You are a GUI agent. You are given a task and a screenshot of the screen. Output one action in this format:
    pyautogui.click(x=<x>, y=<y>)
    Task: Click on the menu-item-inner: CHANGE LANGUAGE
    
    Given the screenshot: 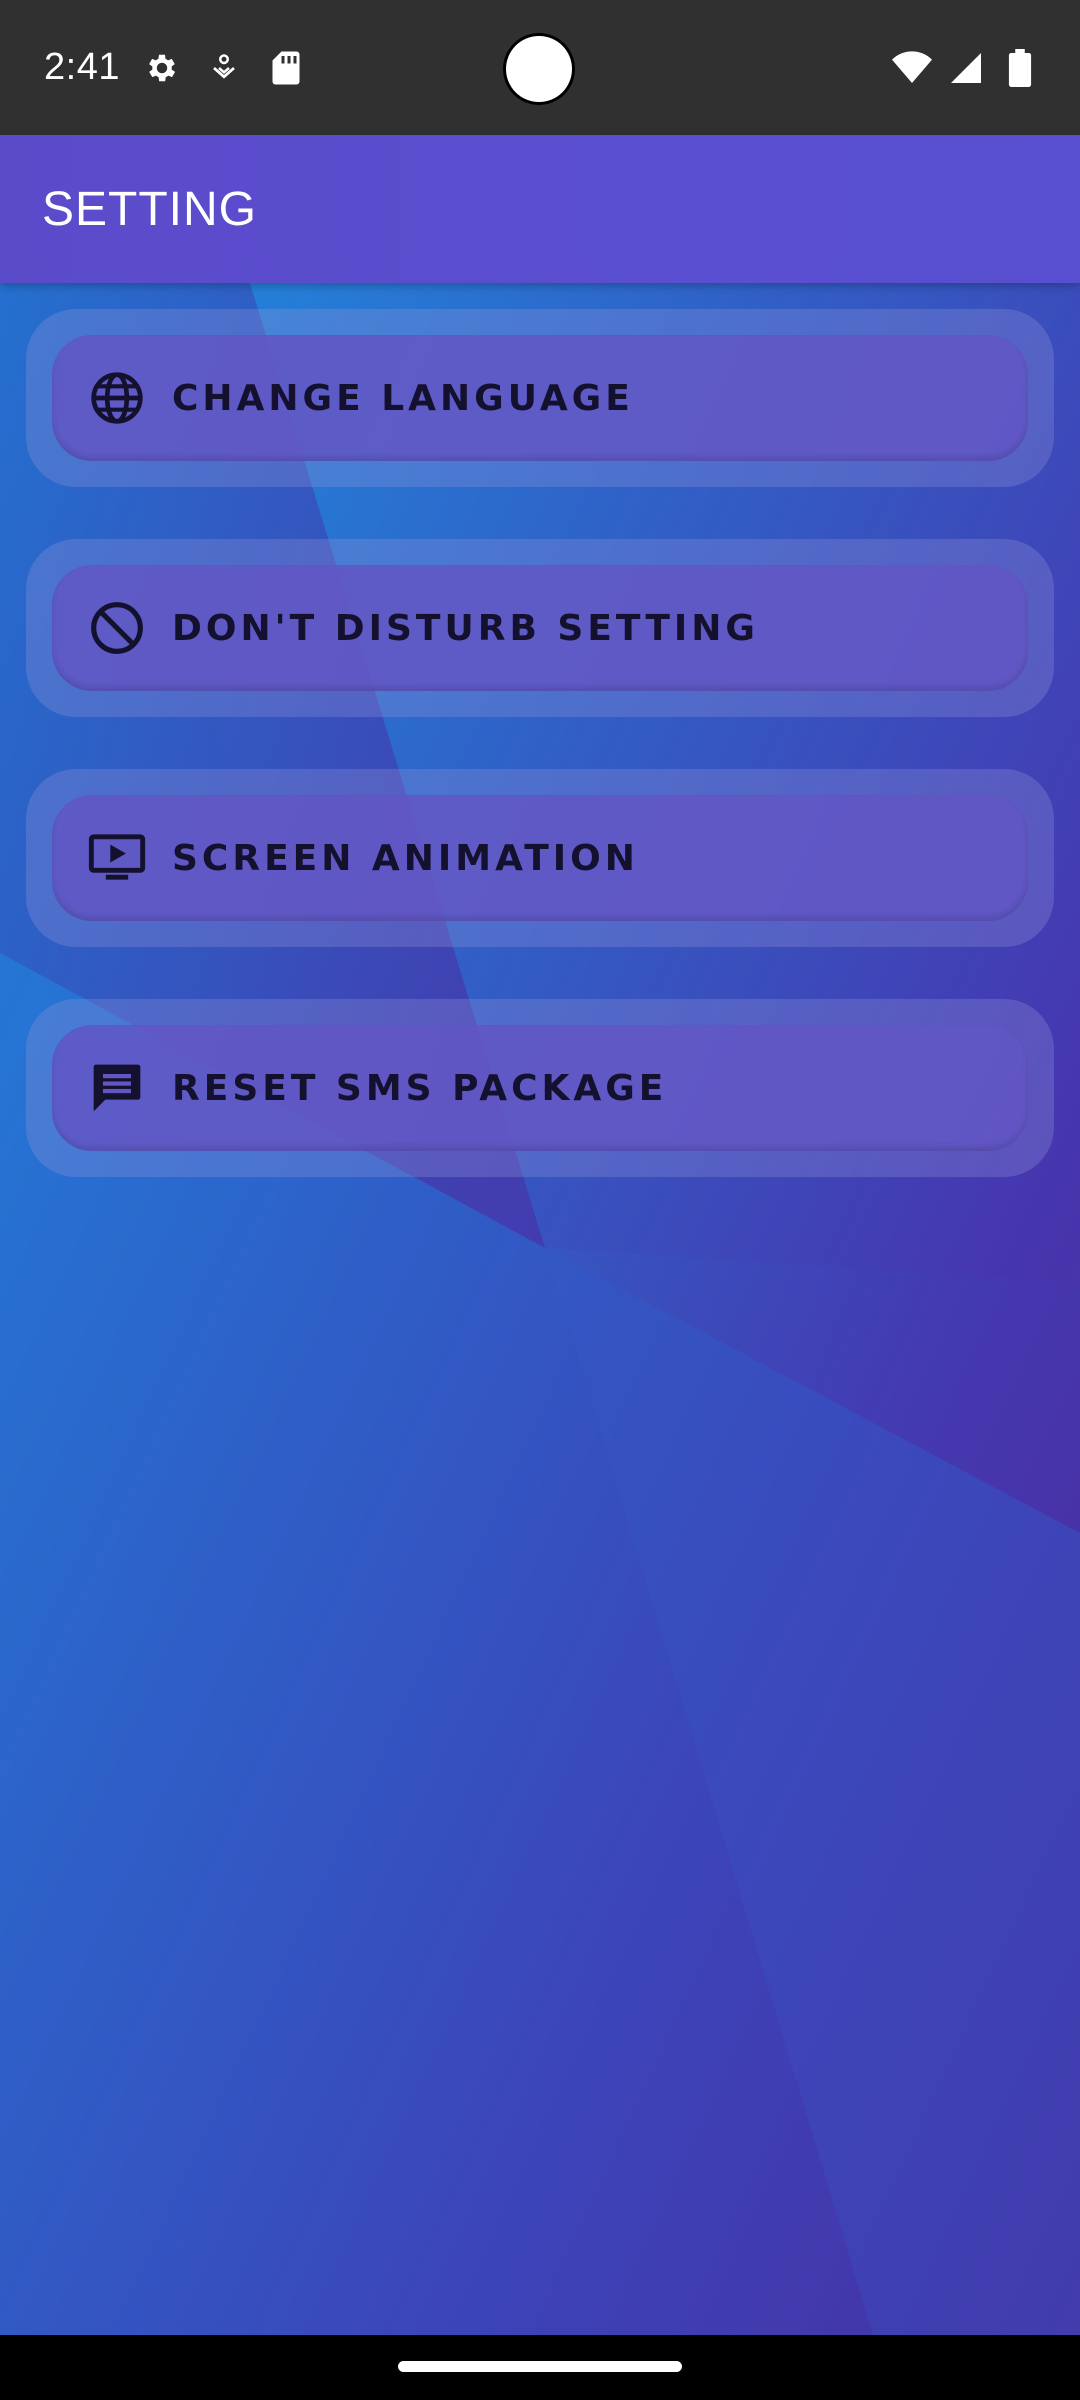 What is the action you would take?
    pyautogui.click(x=540, y=398)
    